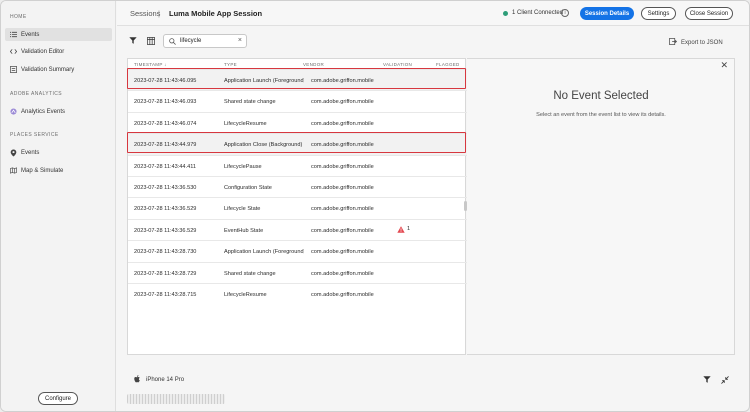  I want to click on export-to-json-button: Export to JSON, so click(696, 42).